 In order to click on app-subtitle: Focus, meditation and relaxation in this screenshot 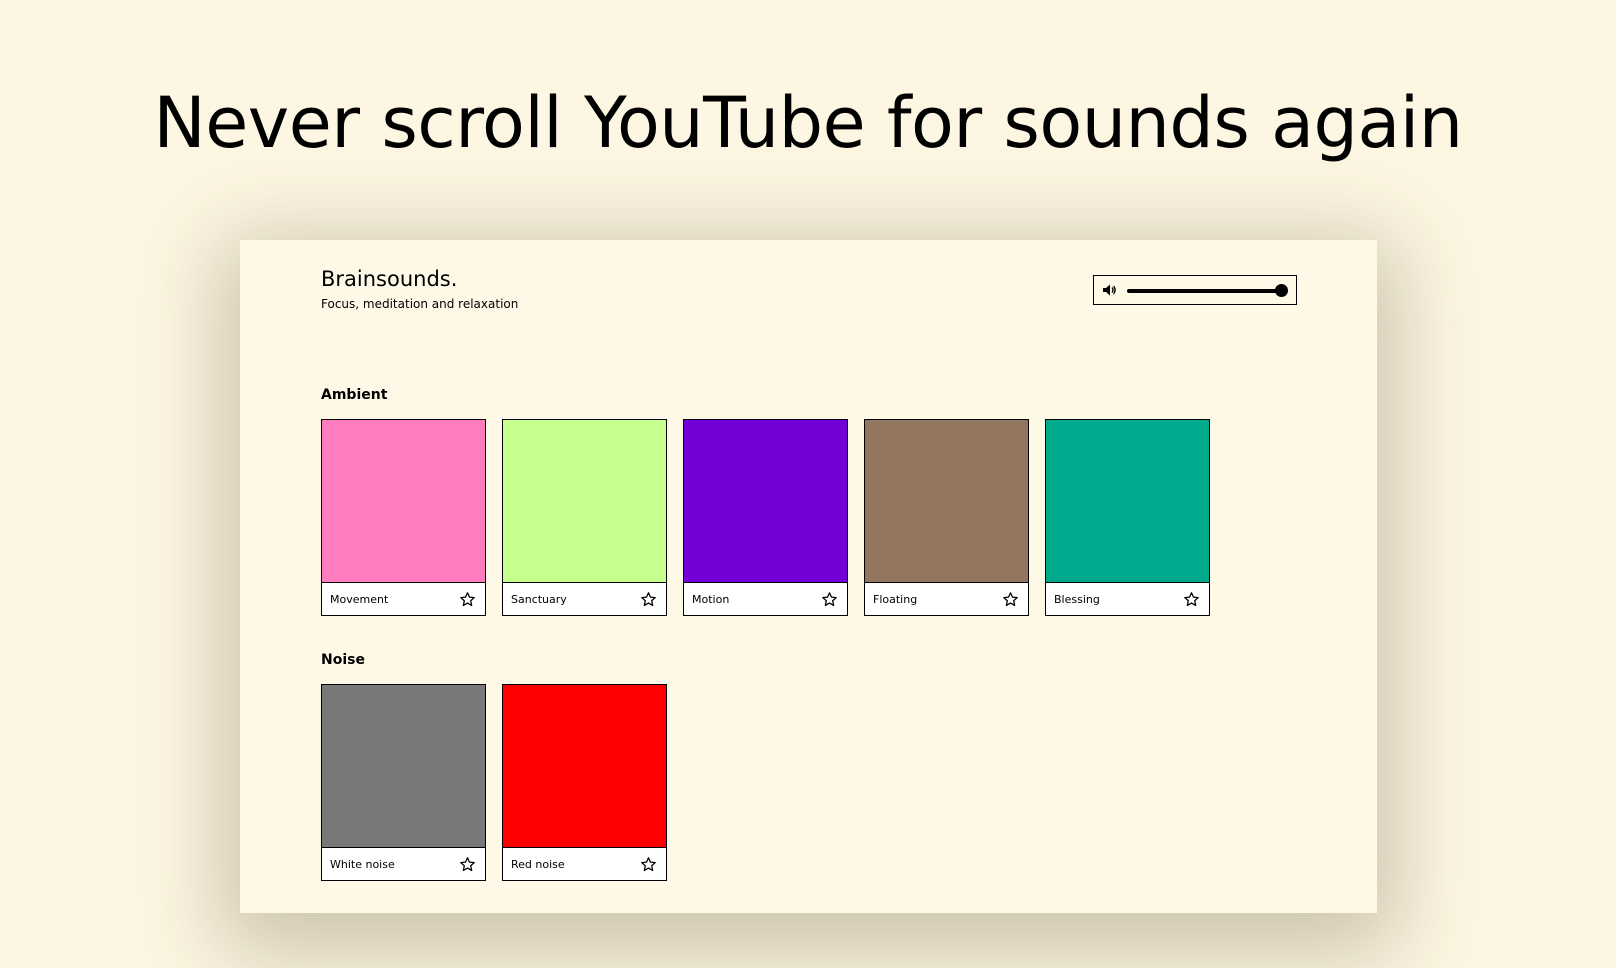, I will do `click(420, 304)`.